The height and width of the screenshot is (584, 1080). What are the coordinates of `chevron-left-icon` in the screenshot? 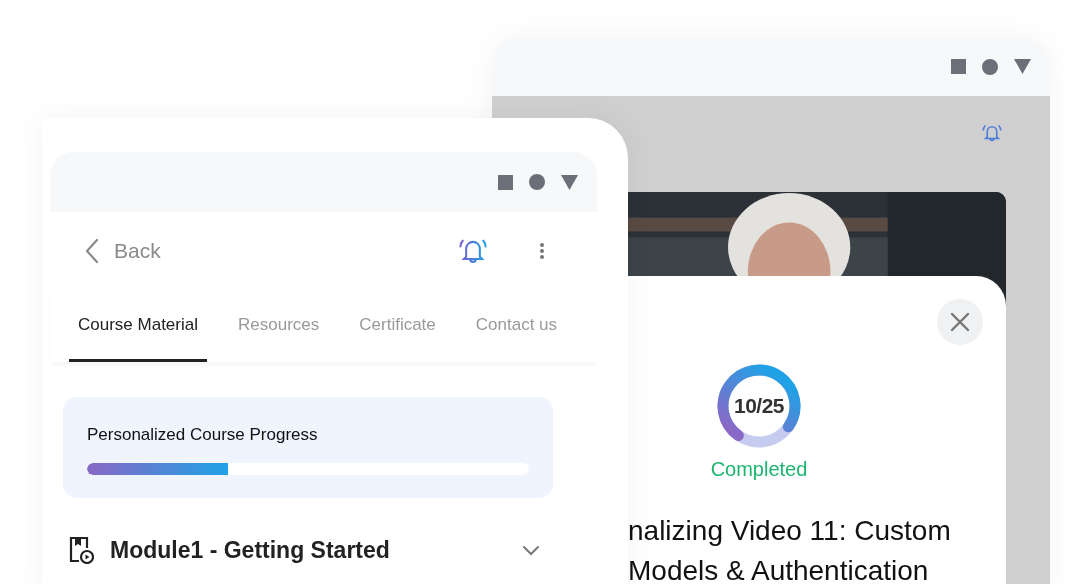 It's located at (92, 251).